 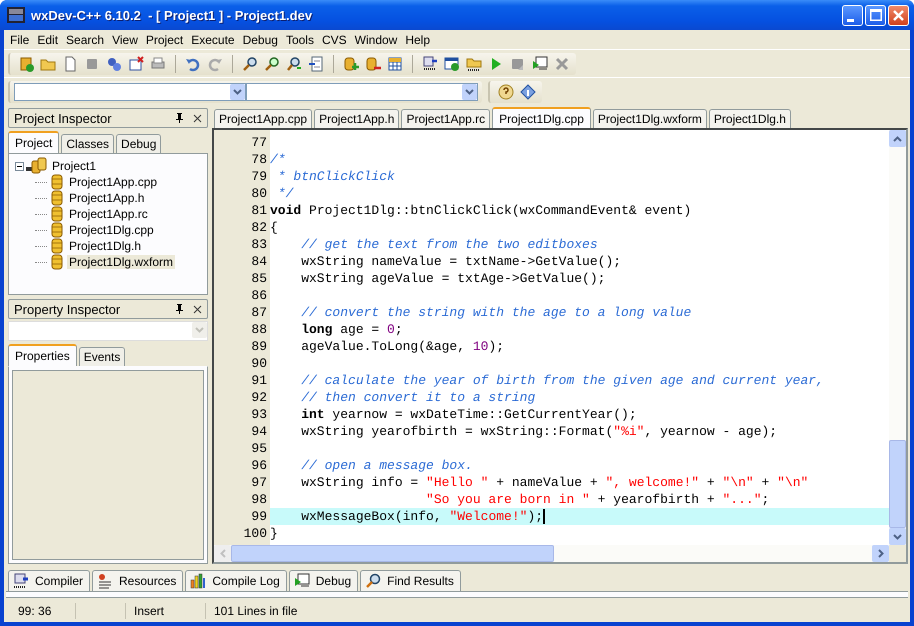 I want to click on close-window-icon, so click(x=136, y=64).